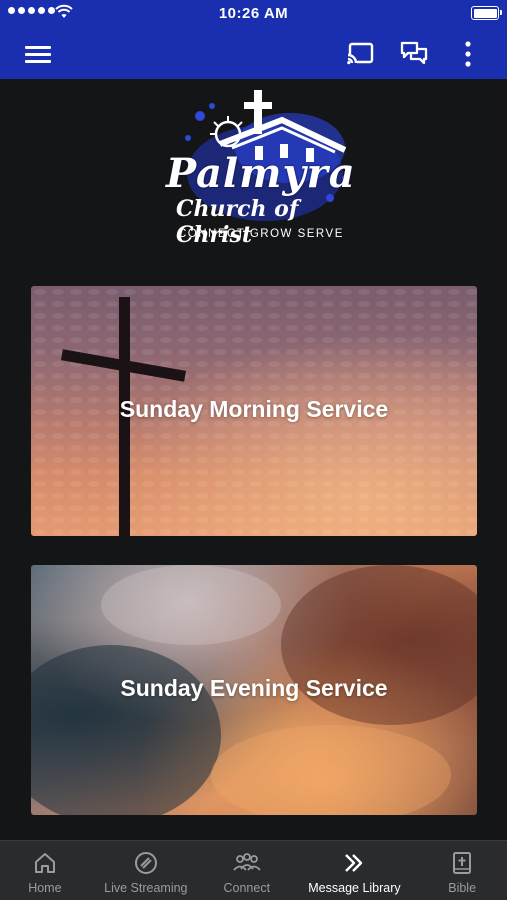 The height and width of the screenshot is (900, 507). Describe the element at coordinates (261, 173) in the screenshot. I see `logo-title: Palmyra` at that location.